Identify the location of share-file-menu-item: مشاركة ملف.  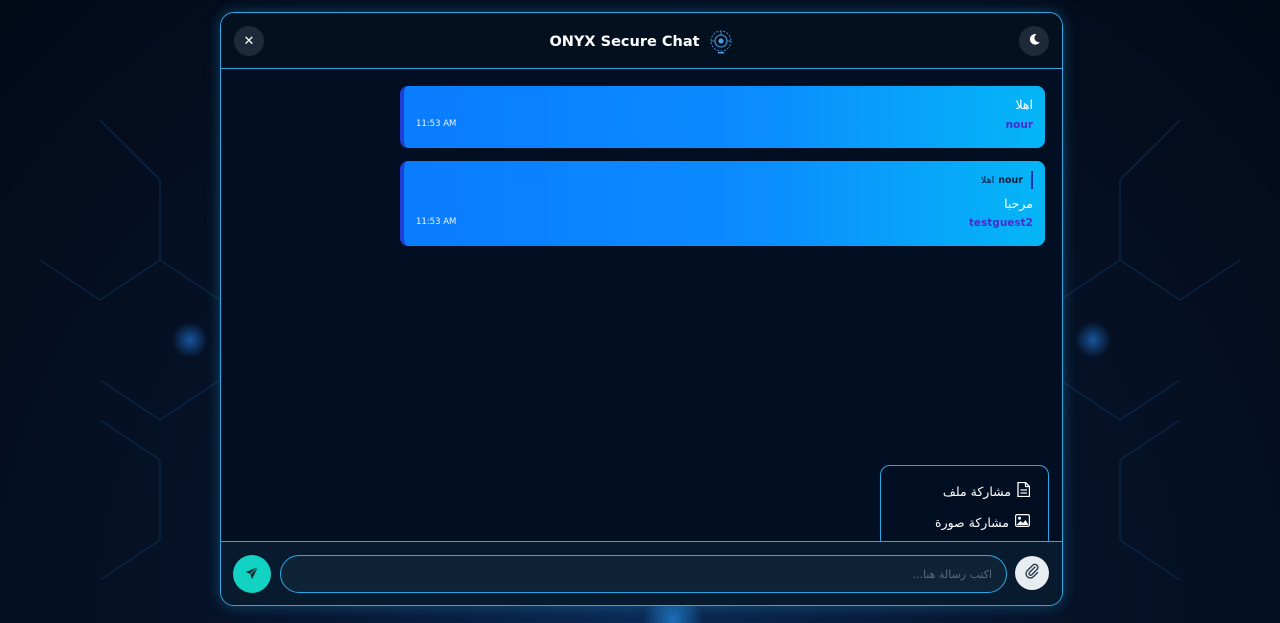
(986, 490).